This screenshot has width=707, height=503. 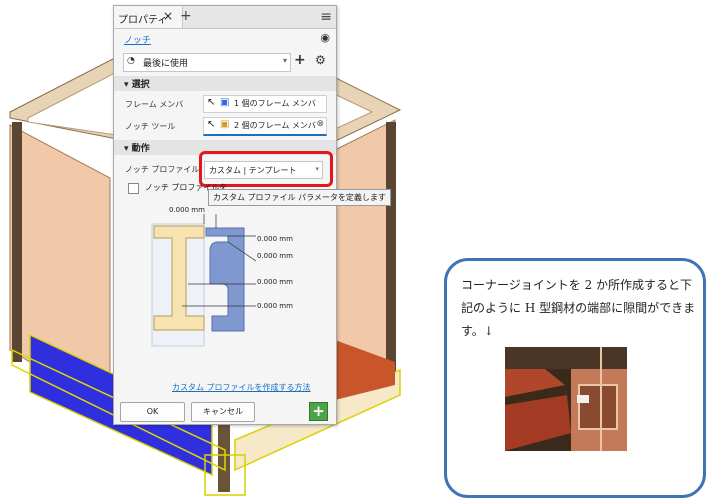 What do you see at coordinates (143, 20) in the screenshot?
I see `tab-label: プロパティ` at bounding box center [143, 20].